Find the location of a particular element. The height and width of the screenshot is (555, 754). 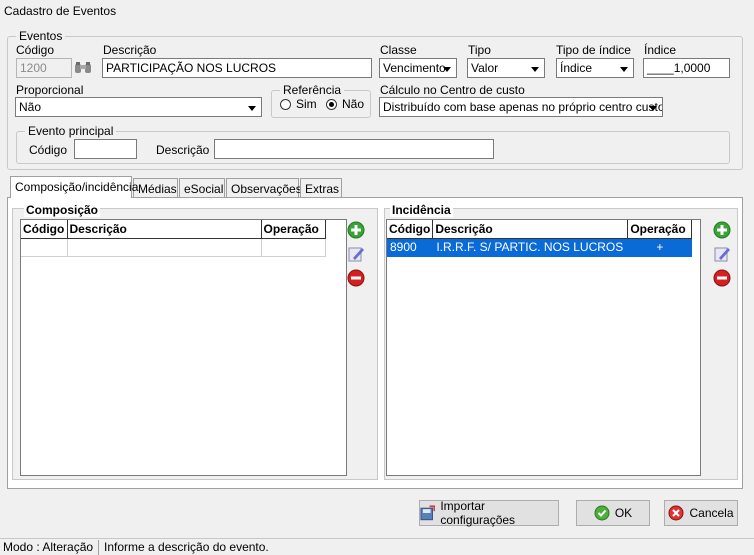

codigo-field: 1200 is located at coordinates (44, 68).